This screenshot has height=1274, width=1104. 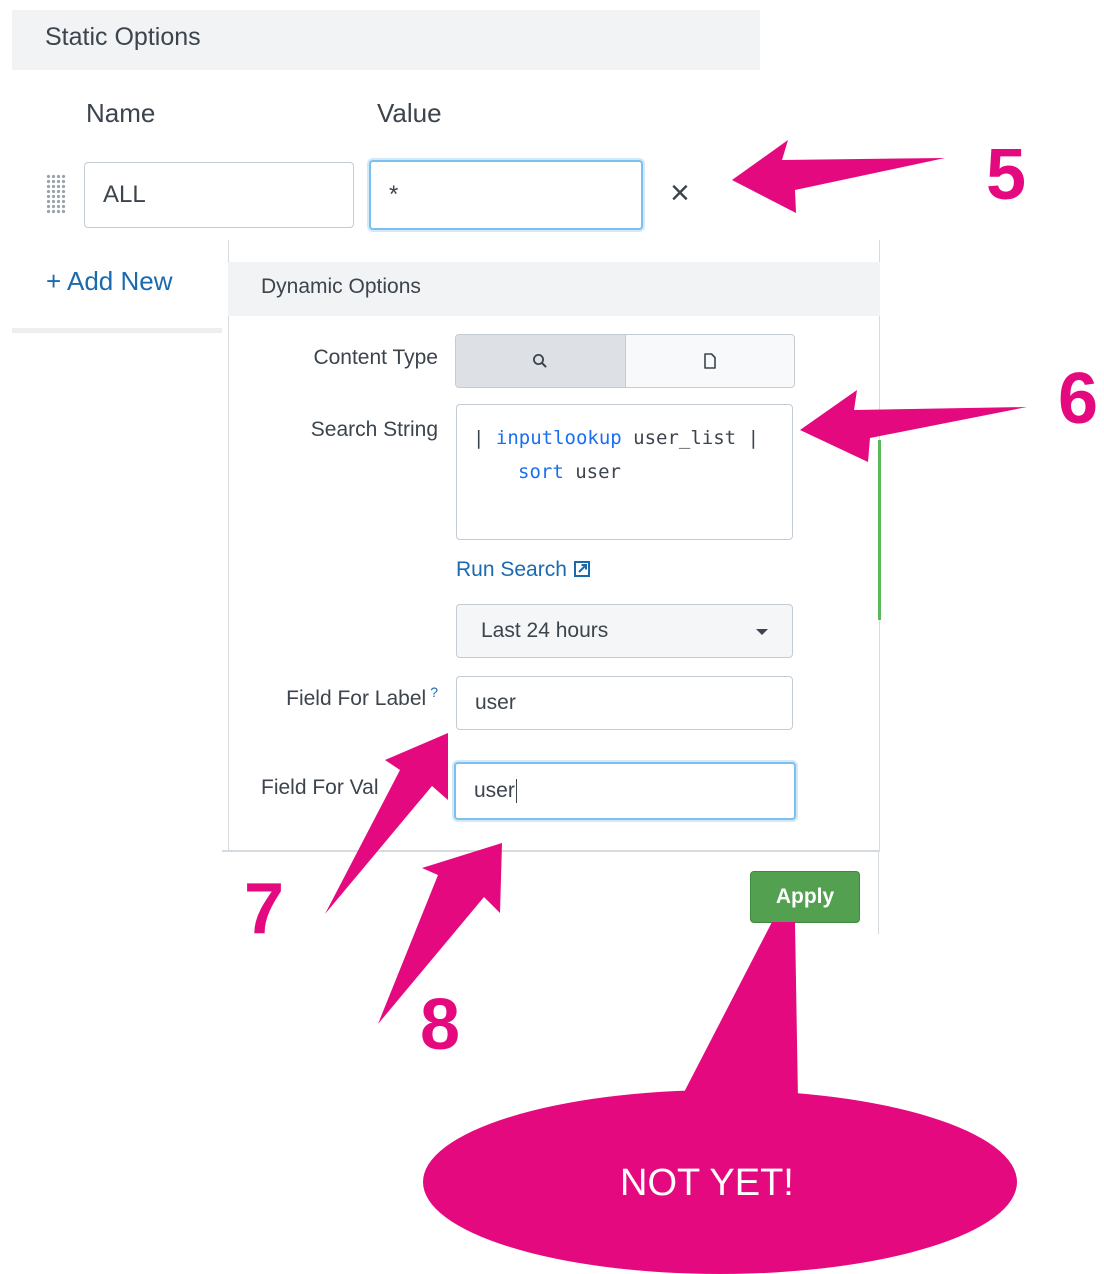 I want to click on speech-bubble-text: NOT YET!, so click(x=707, y=1183).